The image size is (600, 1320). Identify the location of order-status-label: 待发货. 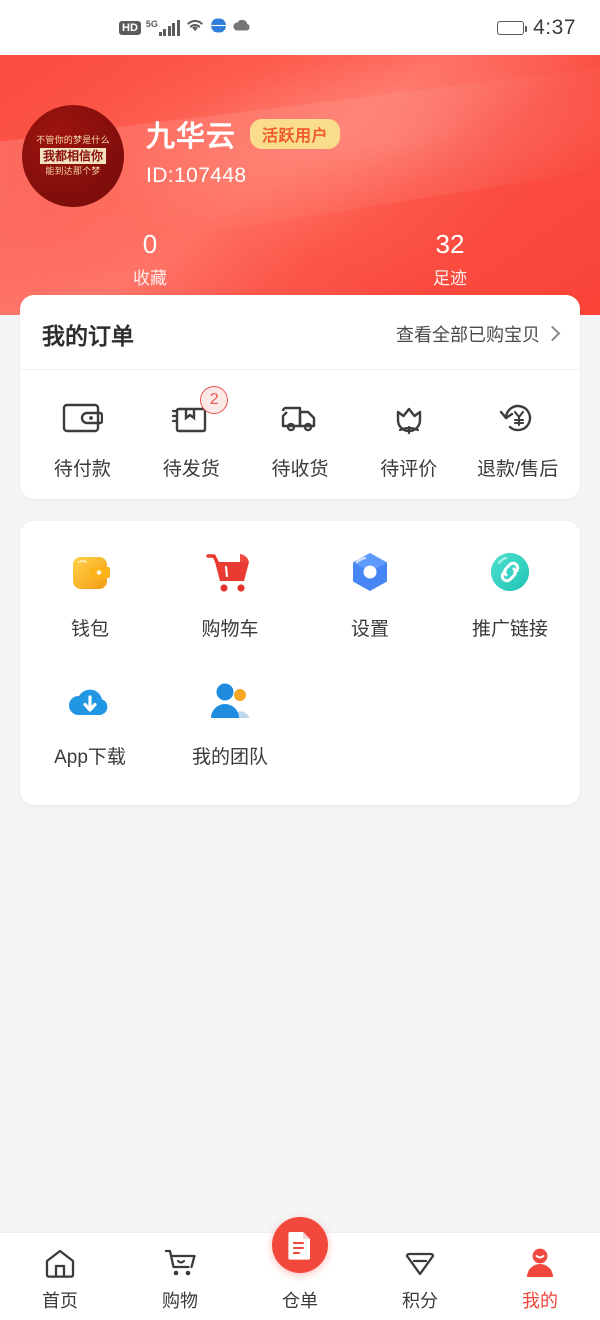
(191, 469).